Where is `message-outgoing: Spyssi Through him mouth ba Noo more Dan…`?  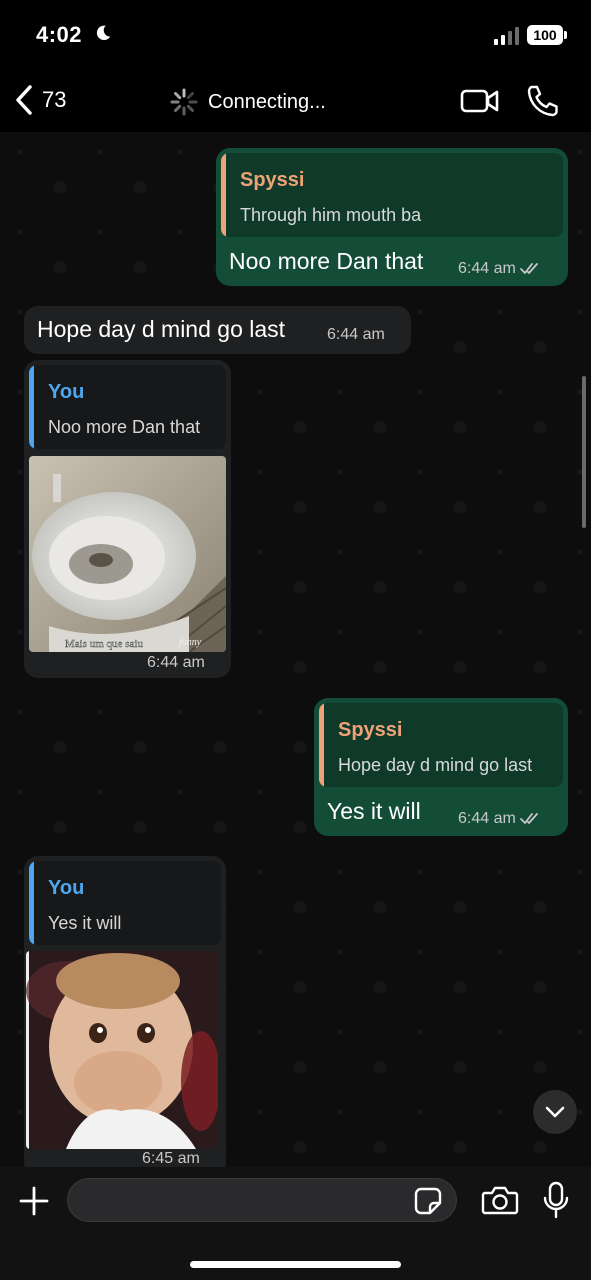 message-outgoing: Spyssi Through him mouth ba Noo more Dan… is located at coordinates (392, 217).